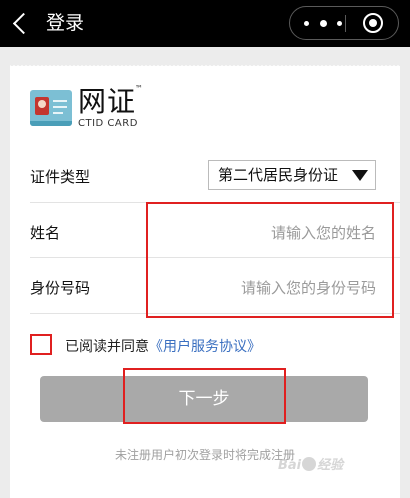  What do you see at coordinates (22, 23) in the screenshot?
I see `back-arrow-icon` at bounding box center [22, 23].